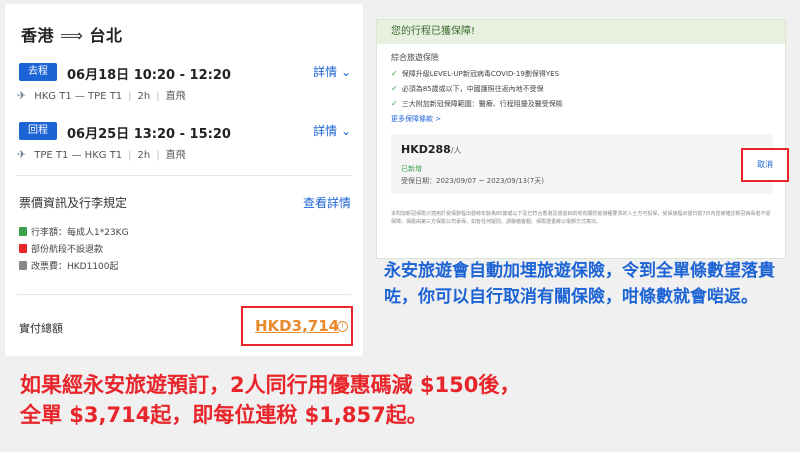 The height and width of the screenshot is (452, 800). I want to click on change-icon, so click(23, 265).